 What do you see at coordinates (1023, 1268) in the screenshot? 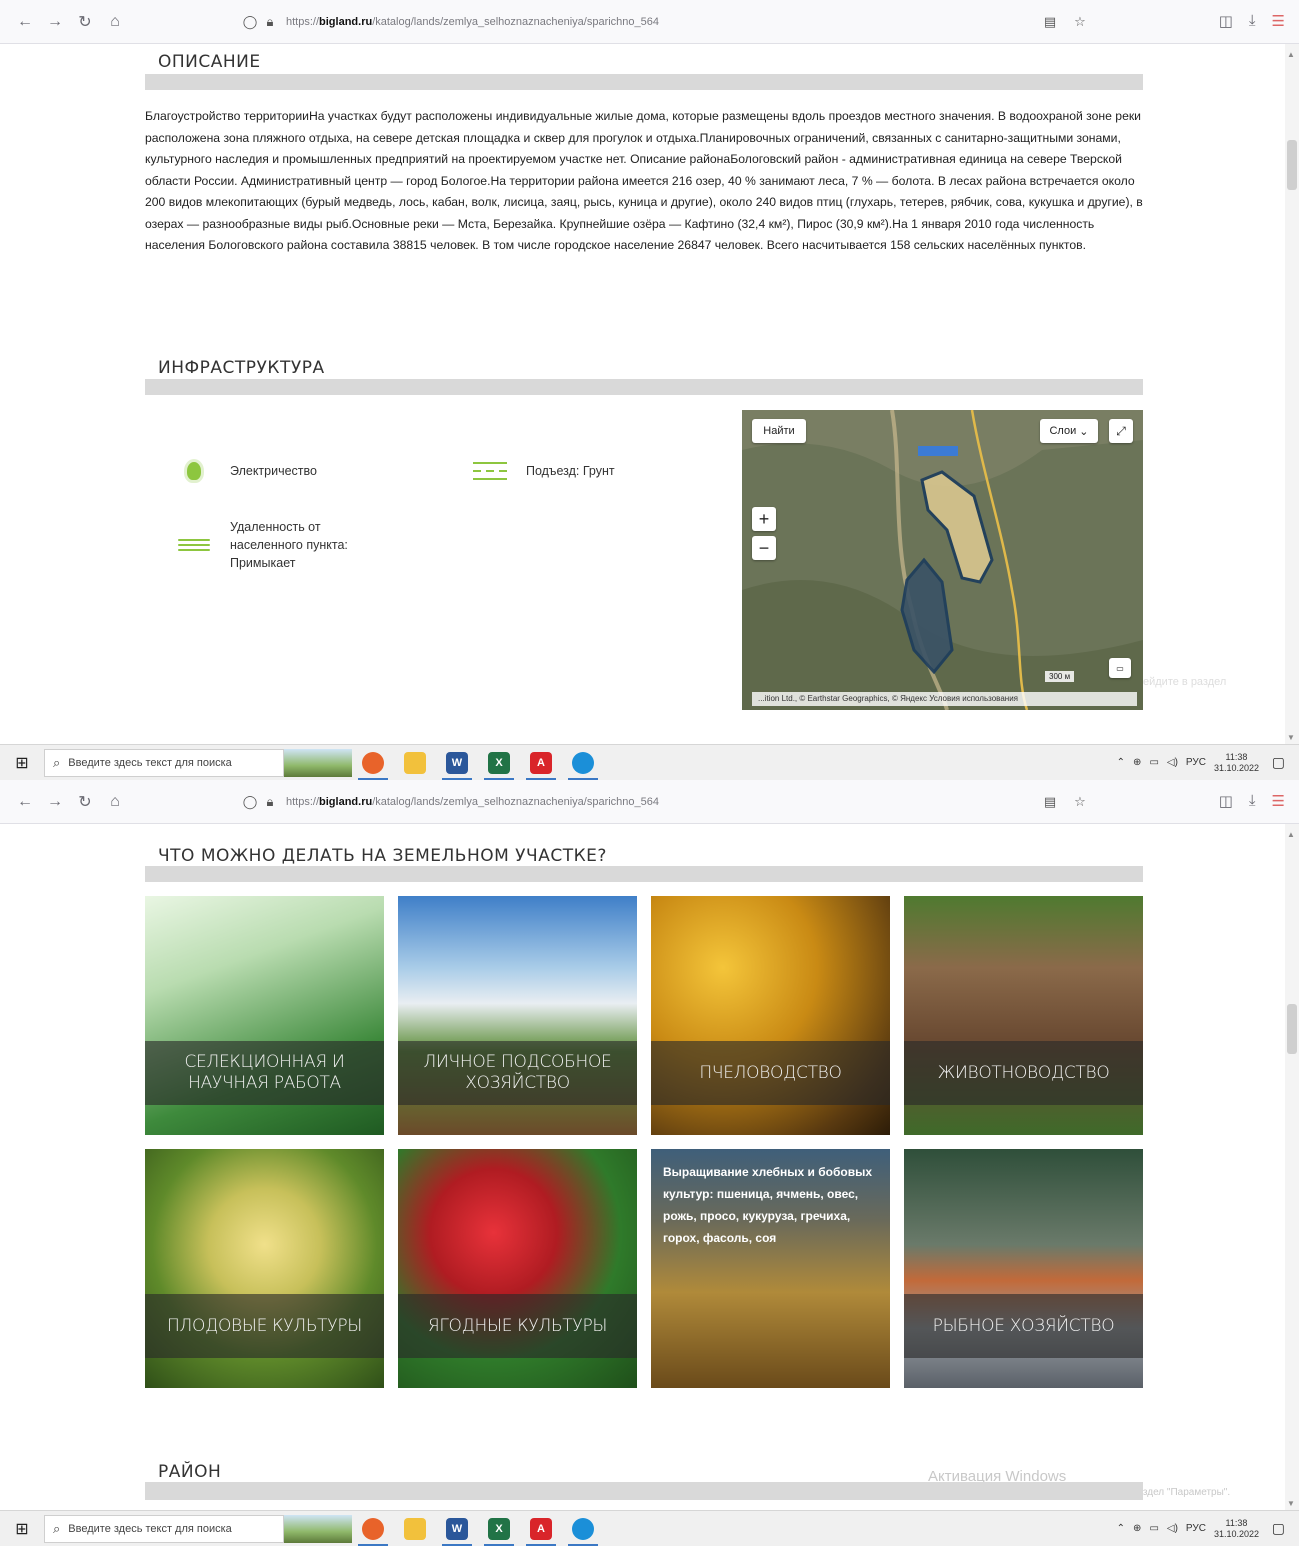
I see `tile-fish: РЫБНОЕ ХОЗЯЙСТВО` at bounding box center [1023, 1268].